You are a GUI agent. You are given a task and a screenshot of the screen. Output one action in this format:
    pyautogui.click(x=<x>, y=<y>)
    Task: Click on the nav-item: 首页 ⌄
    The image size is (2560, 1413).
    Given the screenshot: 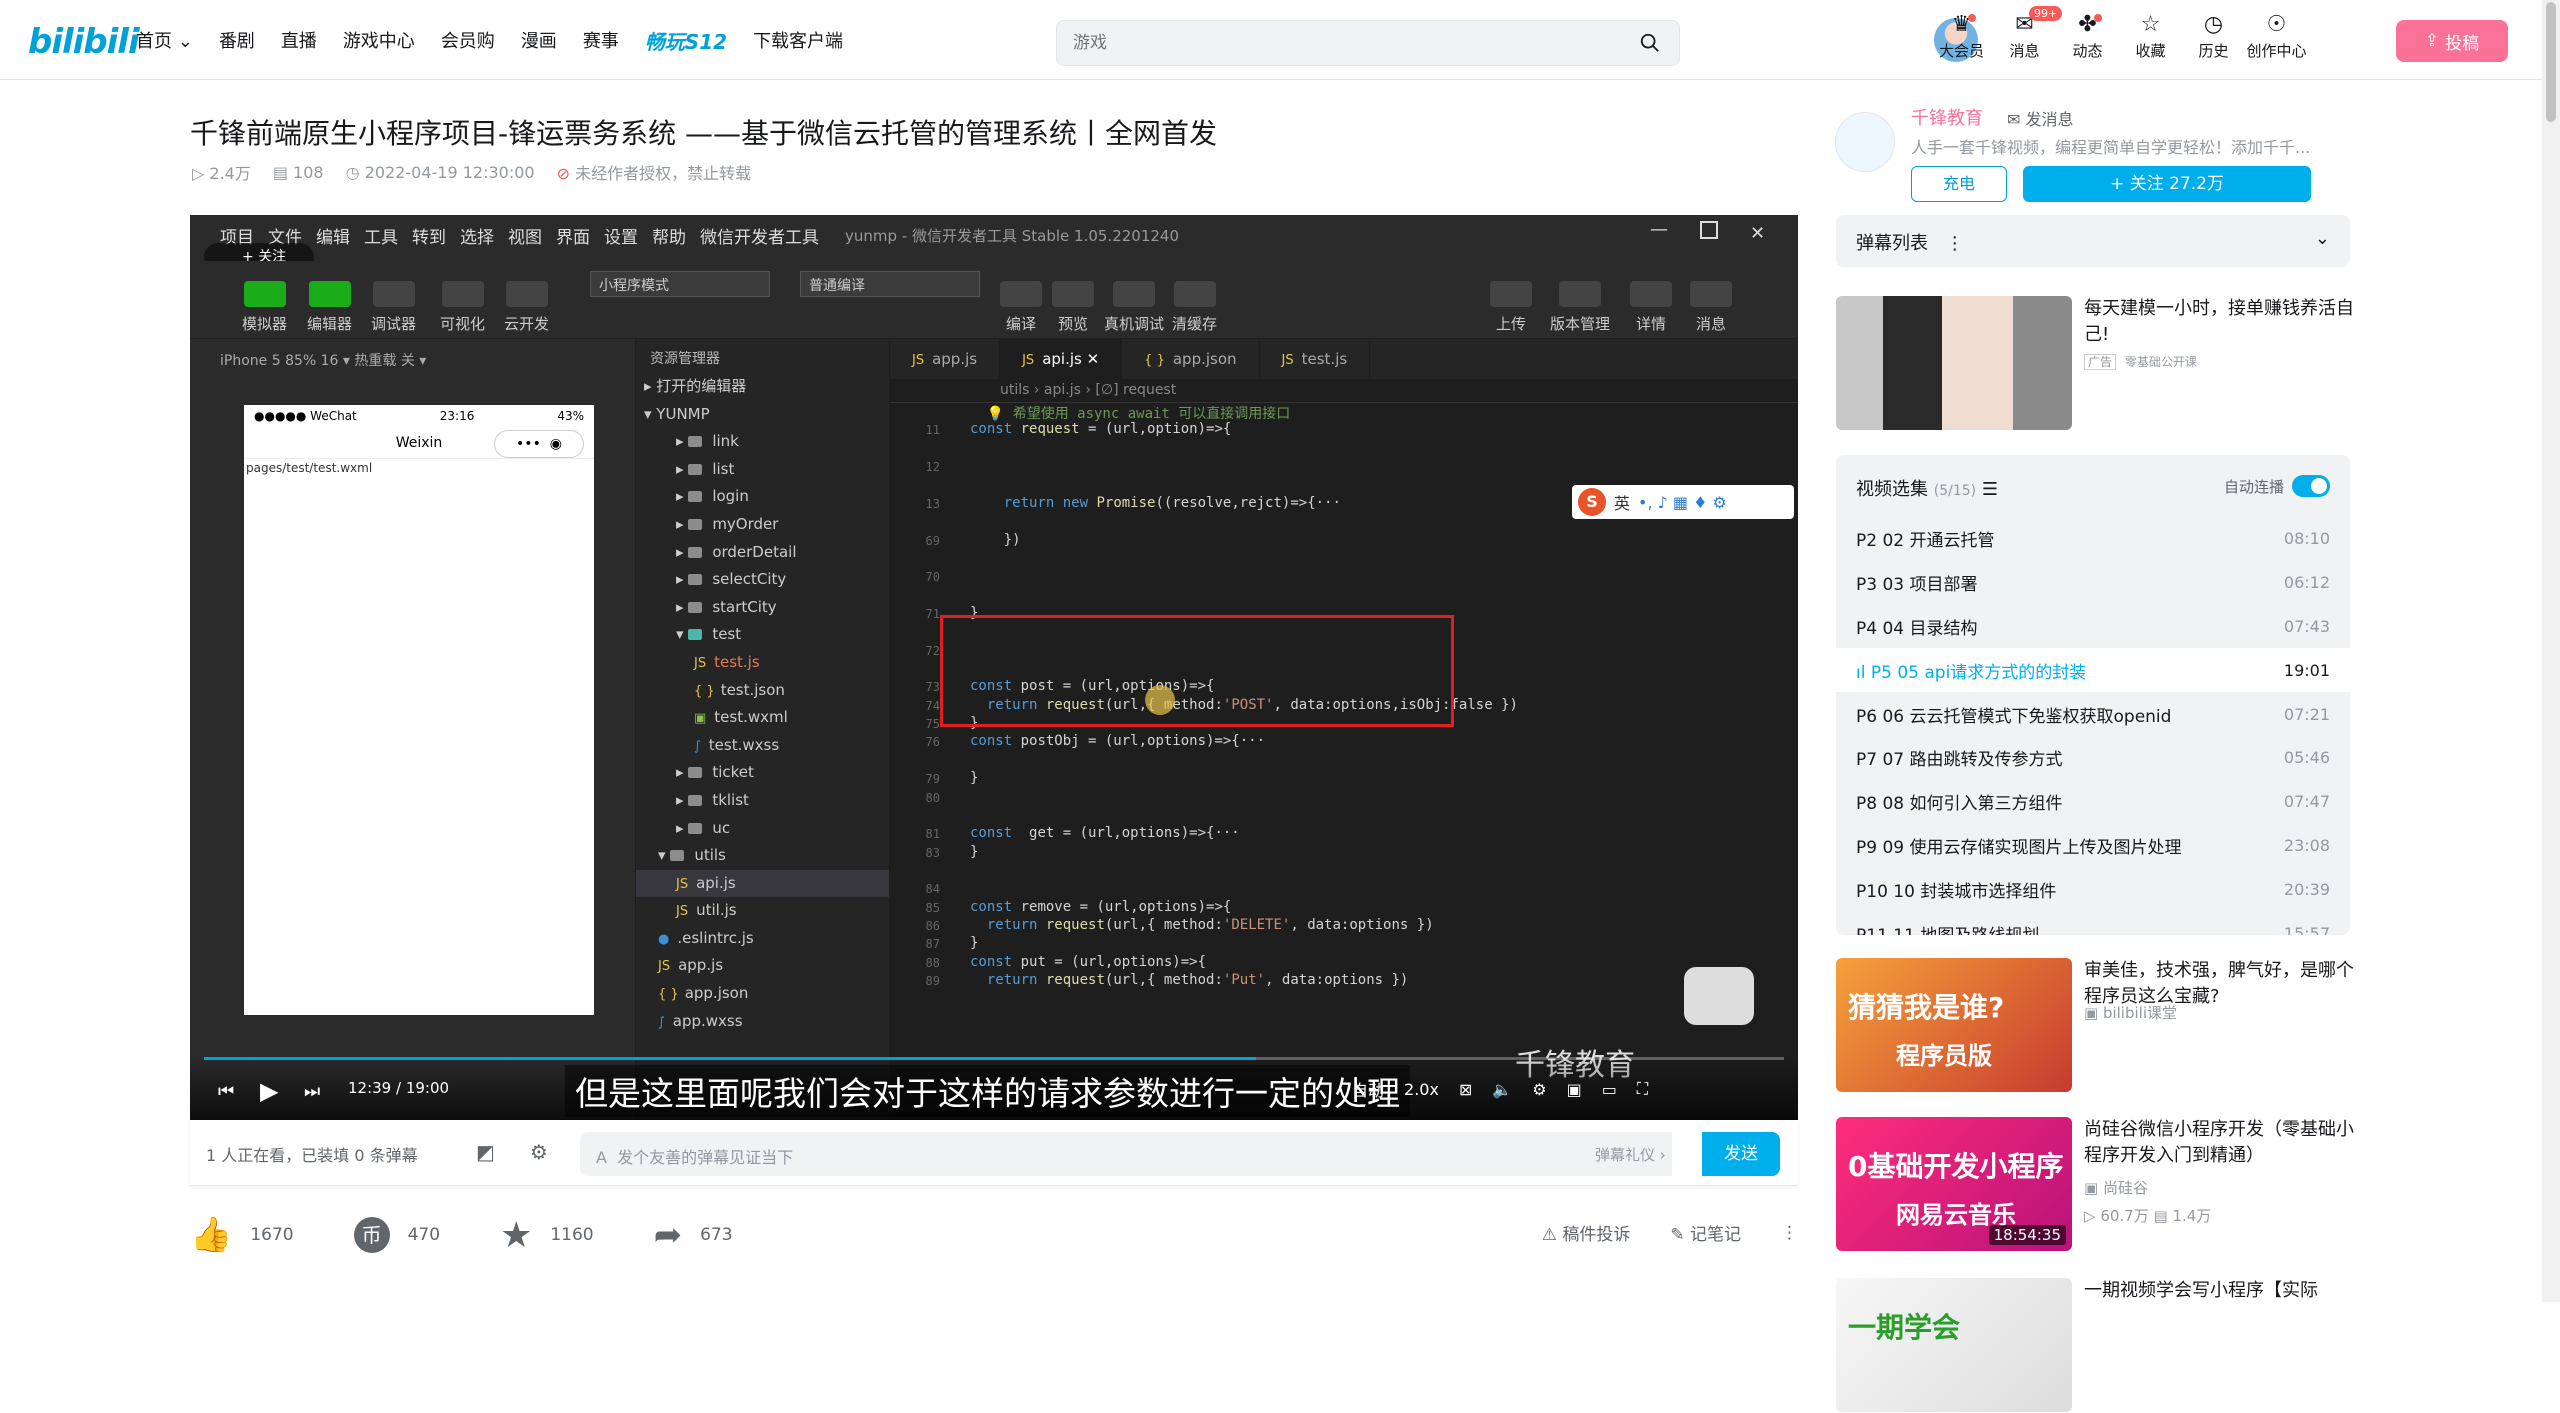 What is the action you would take?
    pyautogui.click(x=164, y=40)
    